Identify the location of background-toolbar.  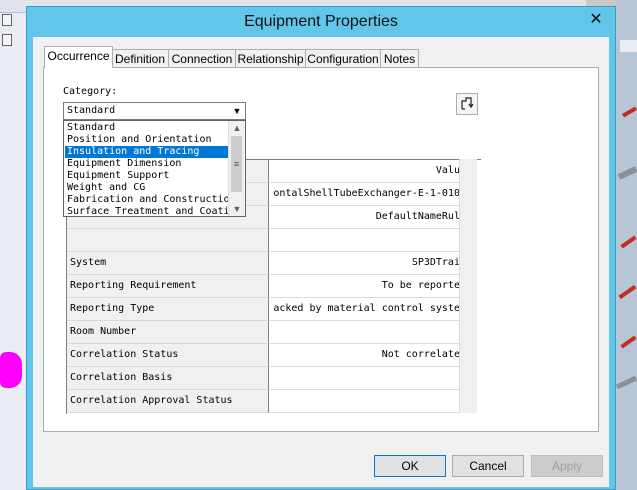
(13, 6).